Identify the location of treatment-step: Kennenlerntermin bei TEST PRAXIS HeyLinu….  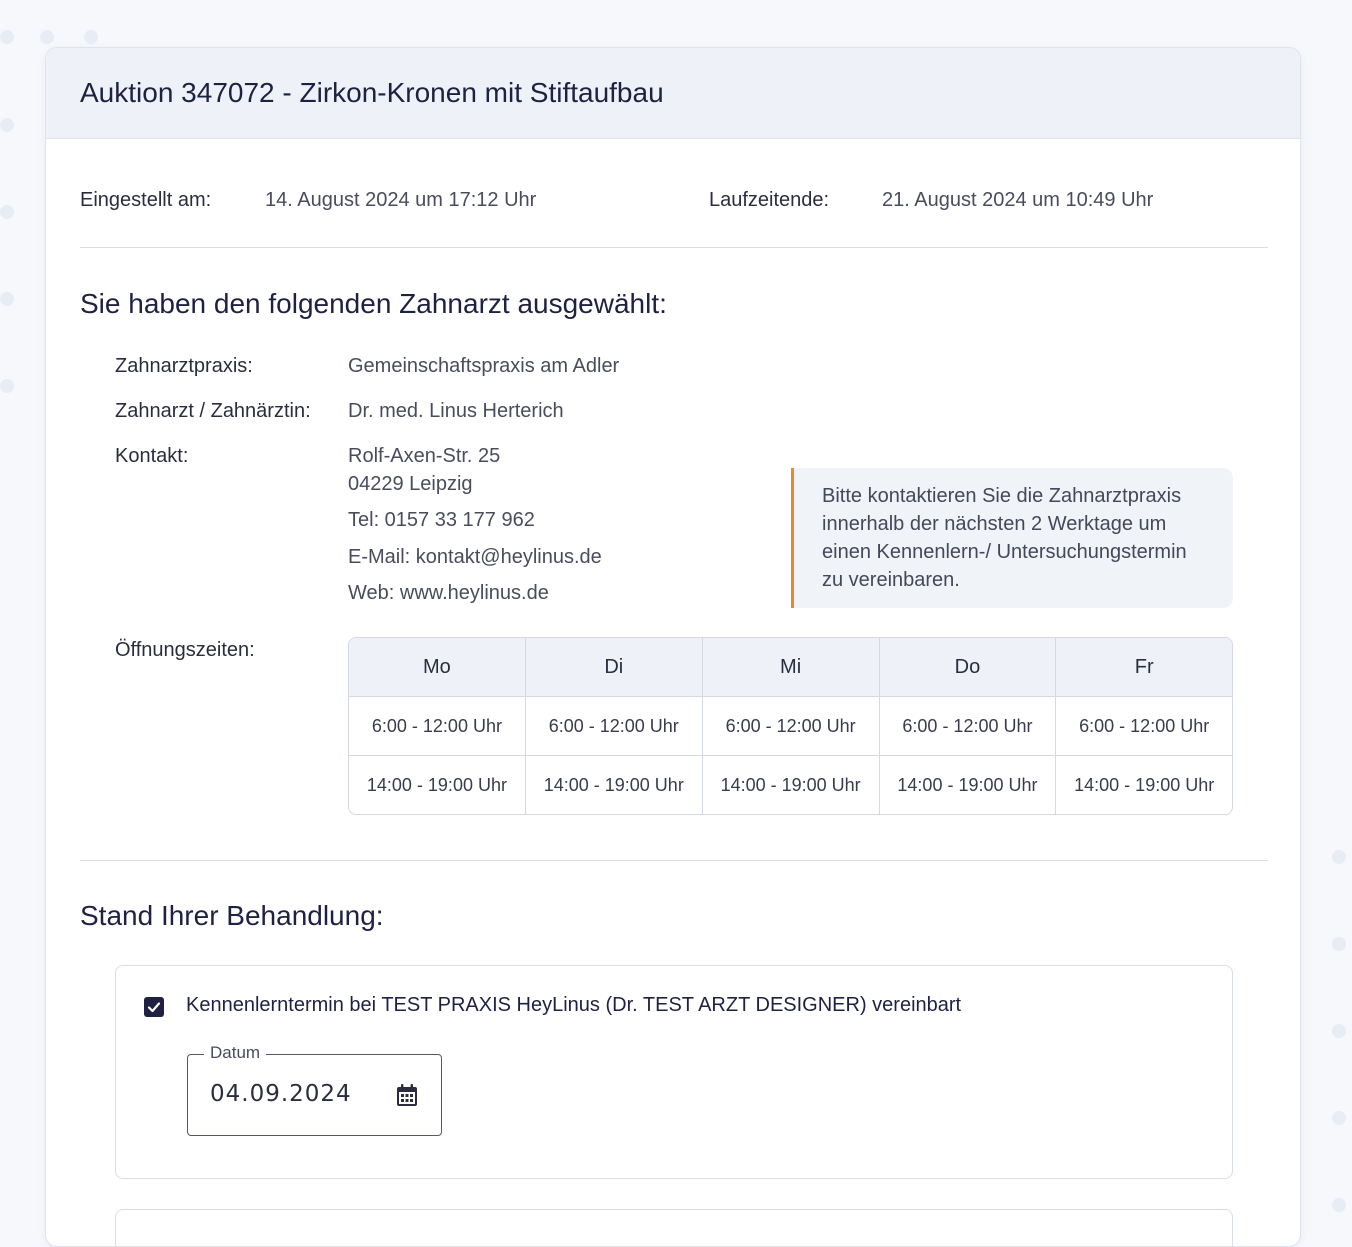
(674, 1072).